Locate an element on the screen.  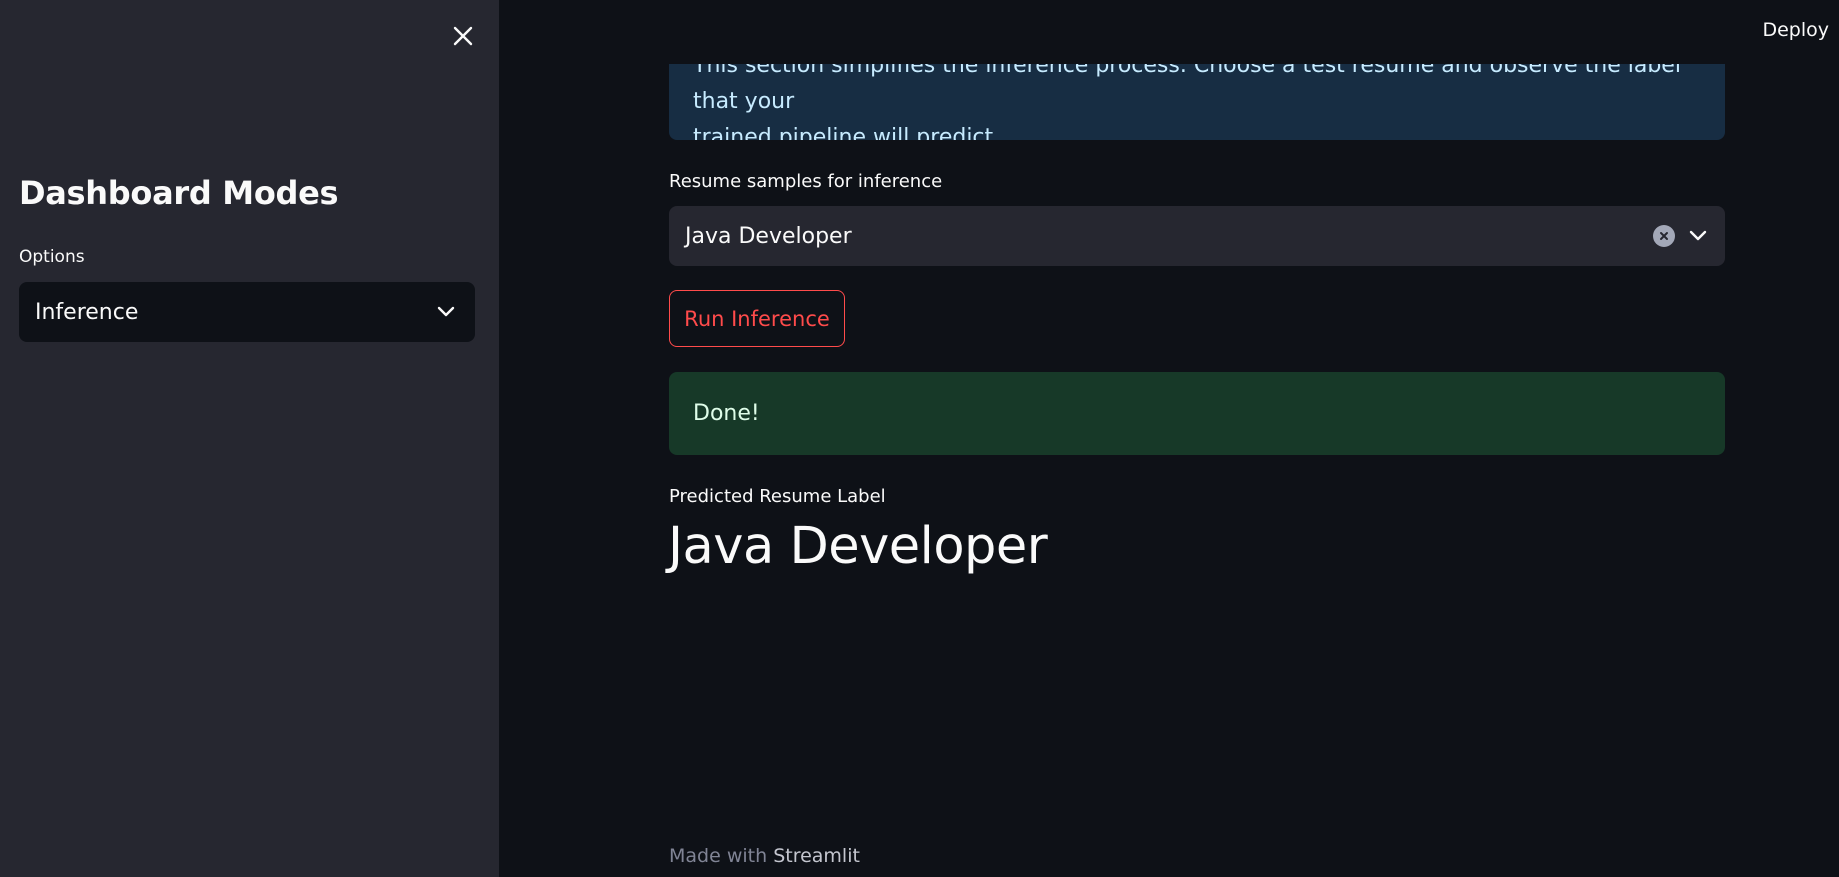
options-label: Options is located at coordinates (52, 257).